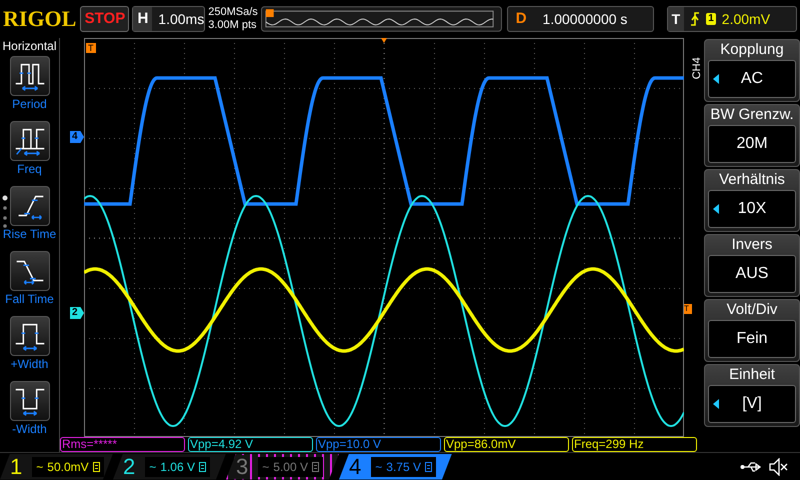  What do you see at coordinates (29, 364) in the screenshot?
I see `menu-item-label: +Width` at bounding box center [29, 364].